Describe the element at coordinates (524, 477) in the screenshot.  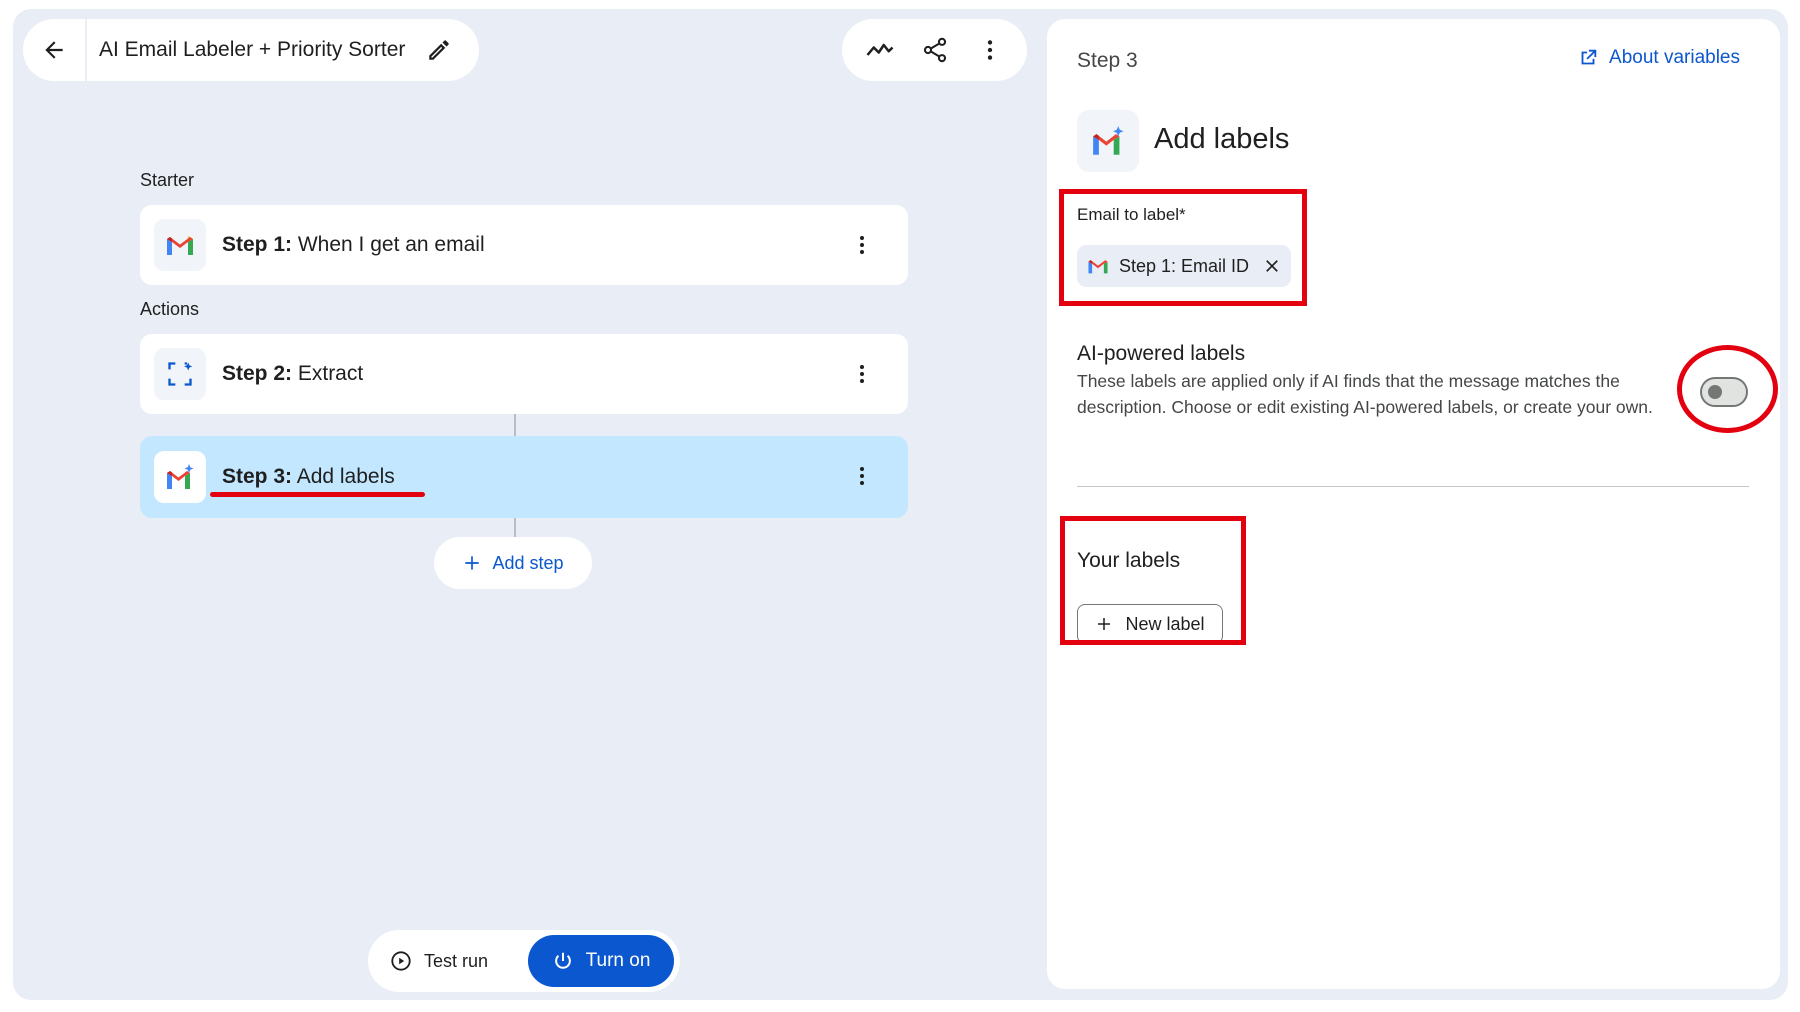
I see `step-card-3: Step 3: Add labels` at that location.